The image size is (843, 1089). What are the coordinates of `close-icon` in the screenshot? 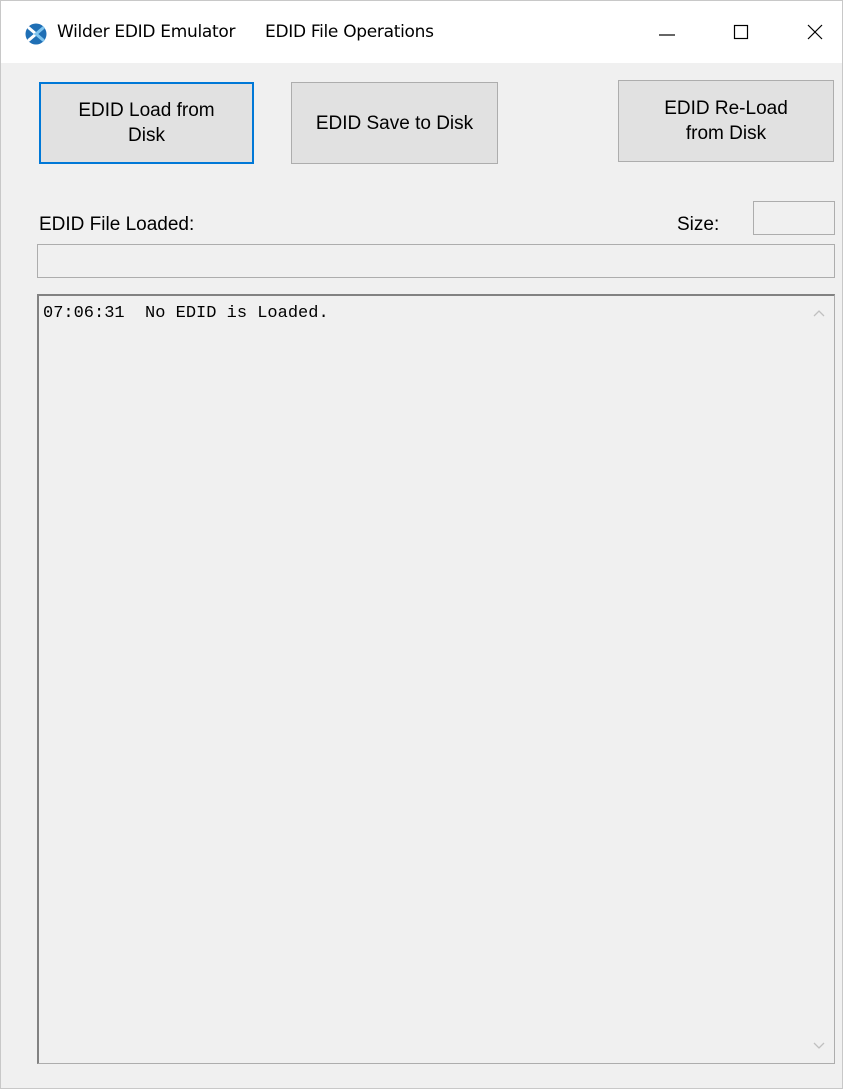 It's located at (815, 32).